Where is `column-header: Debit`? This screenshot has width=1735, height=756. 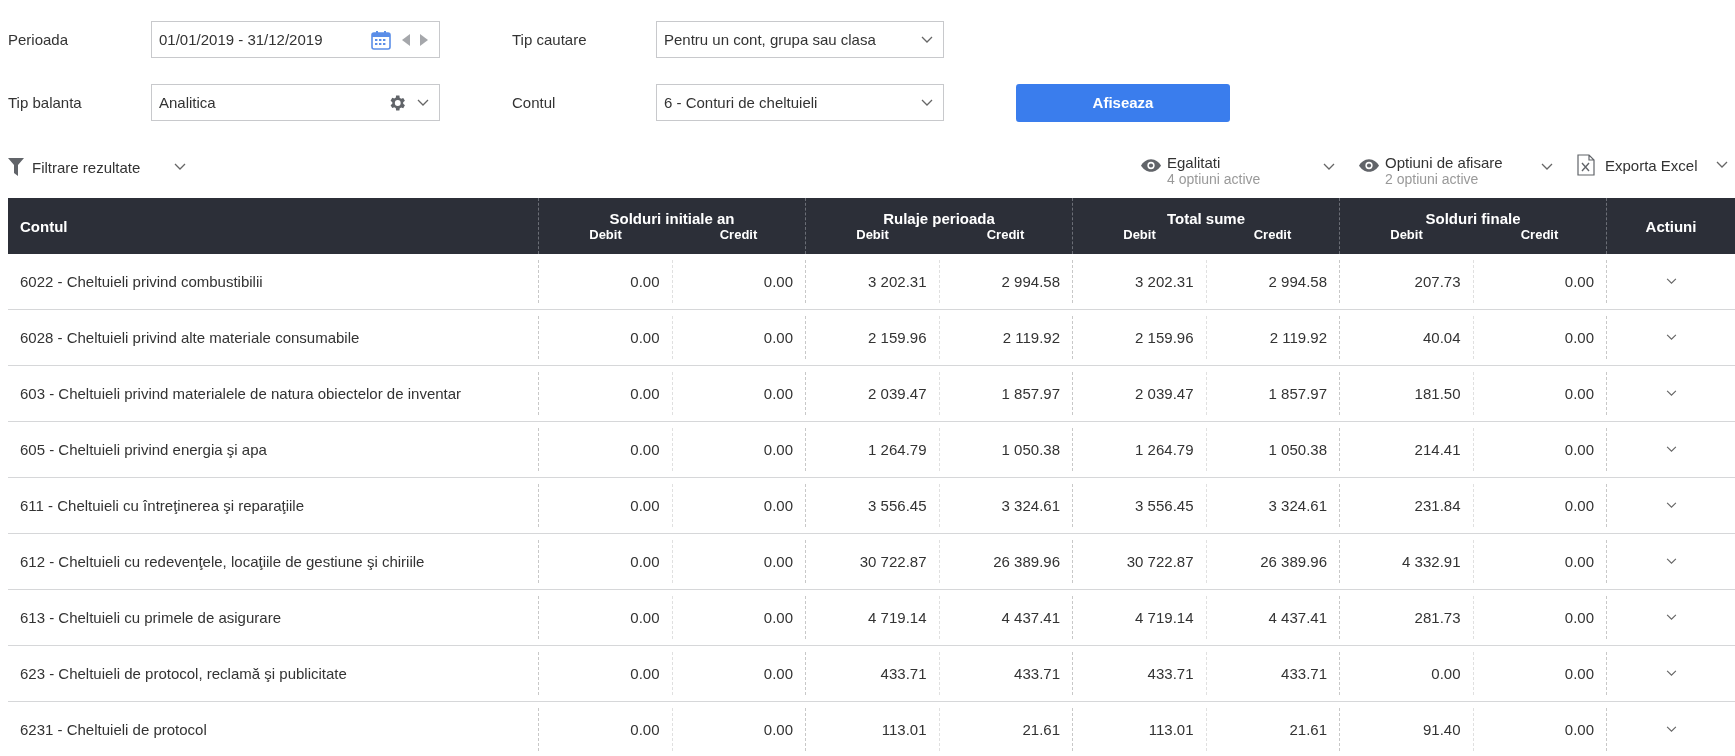
column-header: Debit is located at coordinates (605, 234).